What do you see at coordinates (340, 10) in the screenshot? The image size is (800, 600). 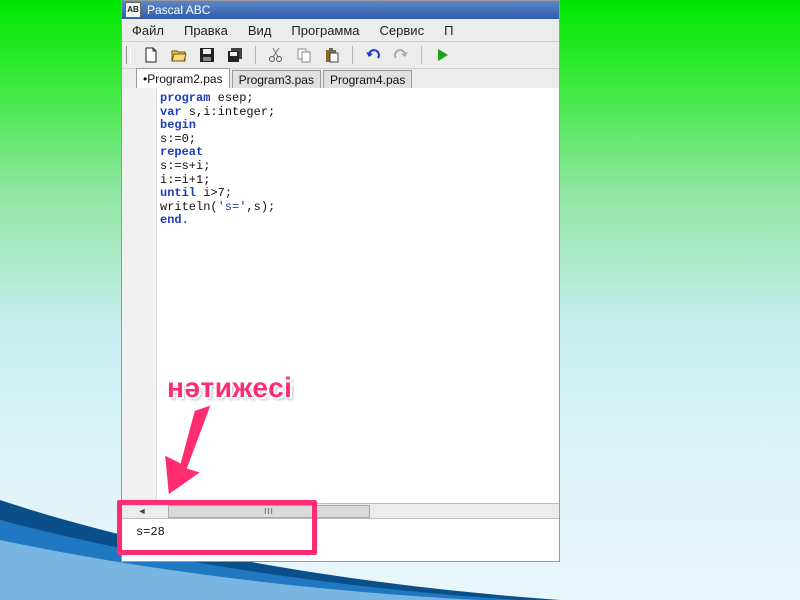 I see `title-bar: AB Pascal ABC` at bounding box center [340, 10].